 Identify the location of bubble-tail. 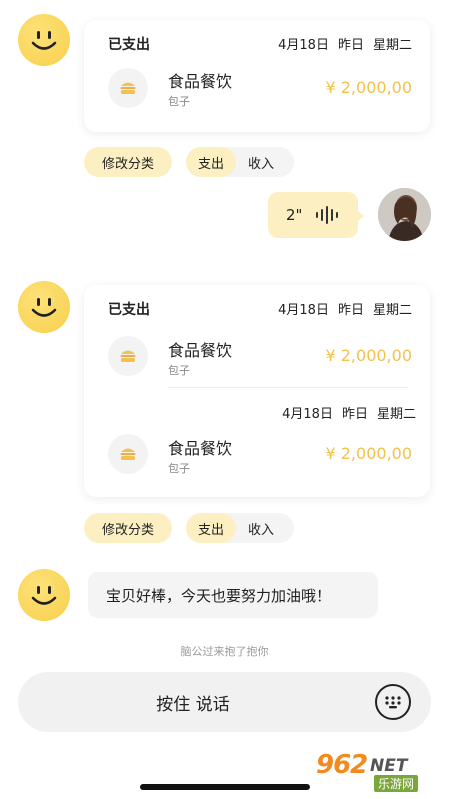
(360, 216).